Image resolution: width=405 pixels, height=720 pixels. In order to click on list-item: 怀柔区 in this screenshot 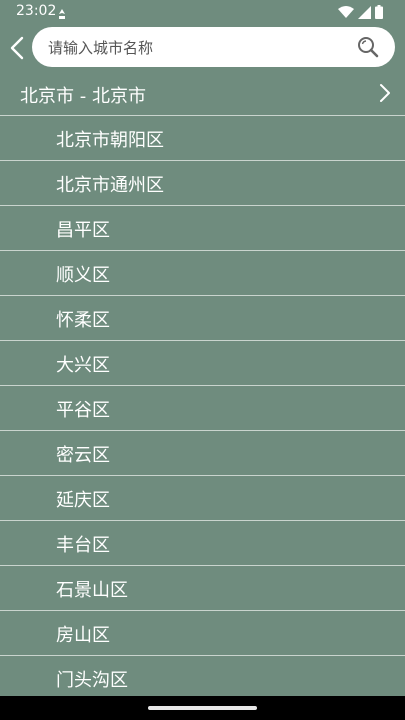, I will do `click(202, 318)`.